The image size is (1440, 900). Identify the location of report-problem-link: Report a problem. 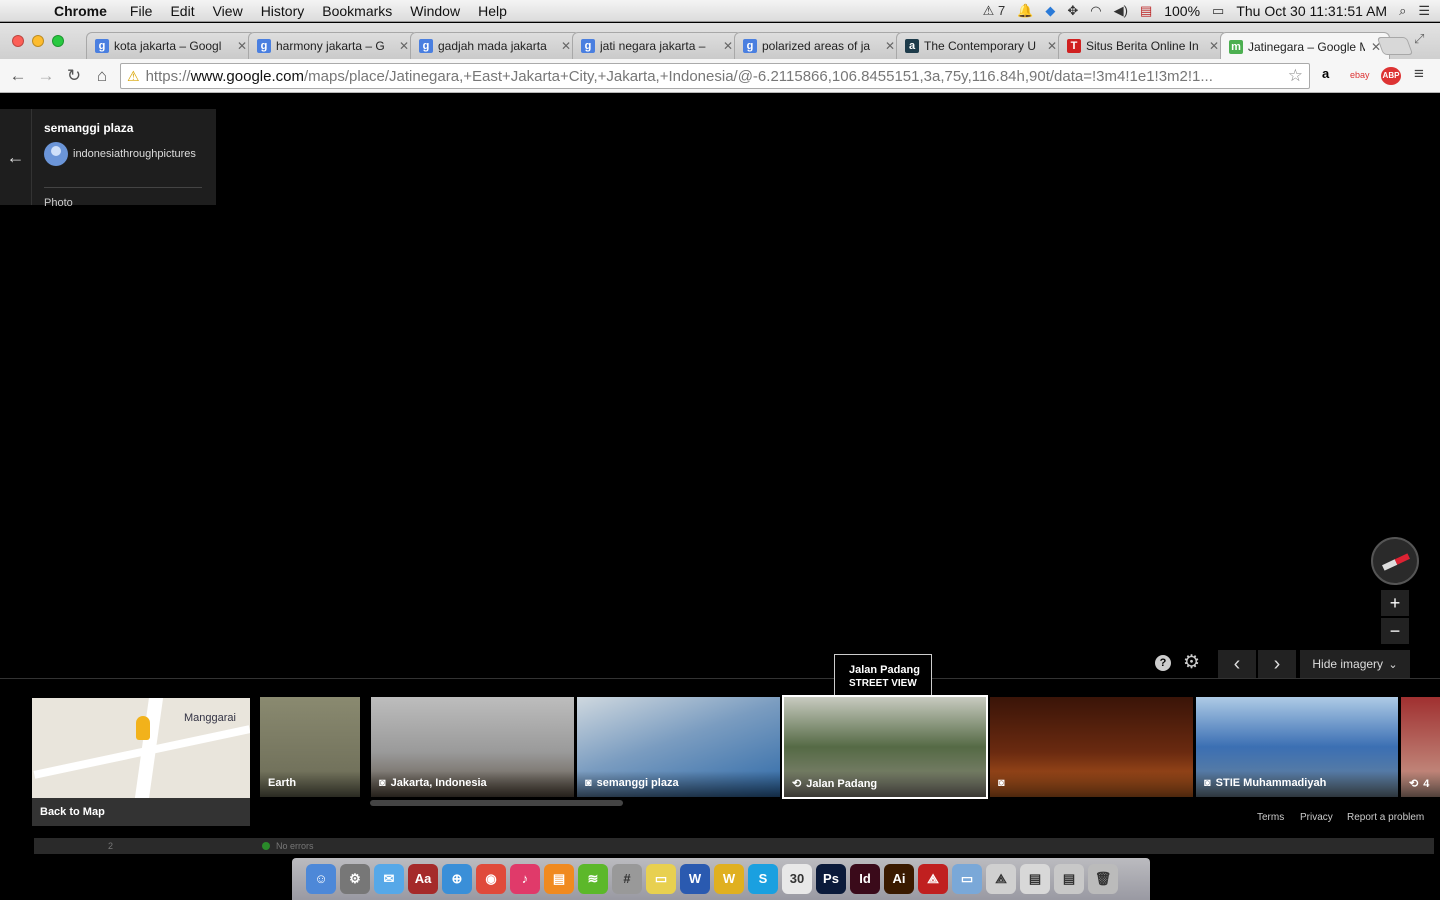
(1385, 817).